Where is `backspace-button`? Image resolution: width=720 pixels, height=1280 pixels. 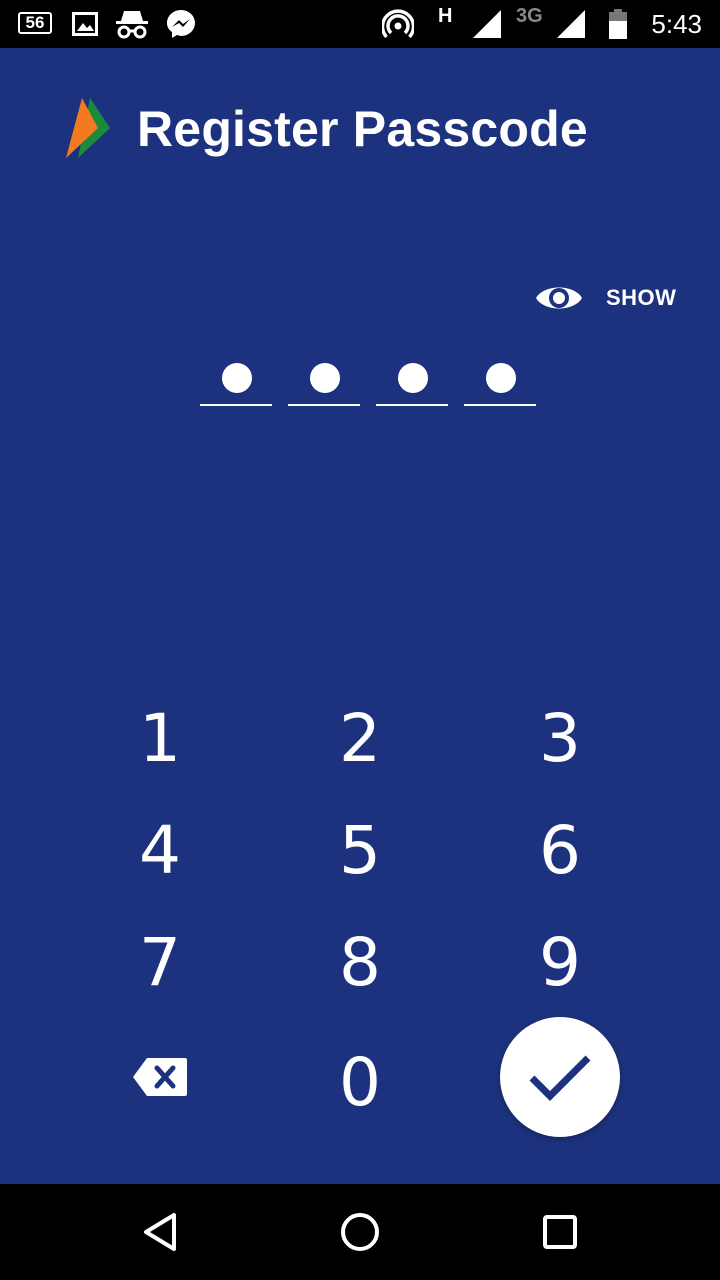 backspace-button is located at coordinates (160, 1077).